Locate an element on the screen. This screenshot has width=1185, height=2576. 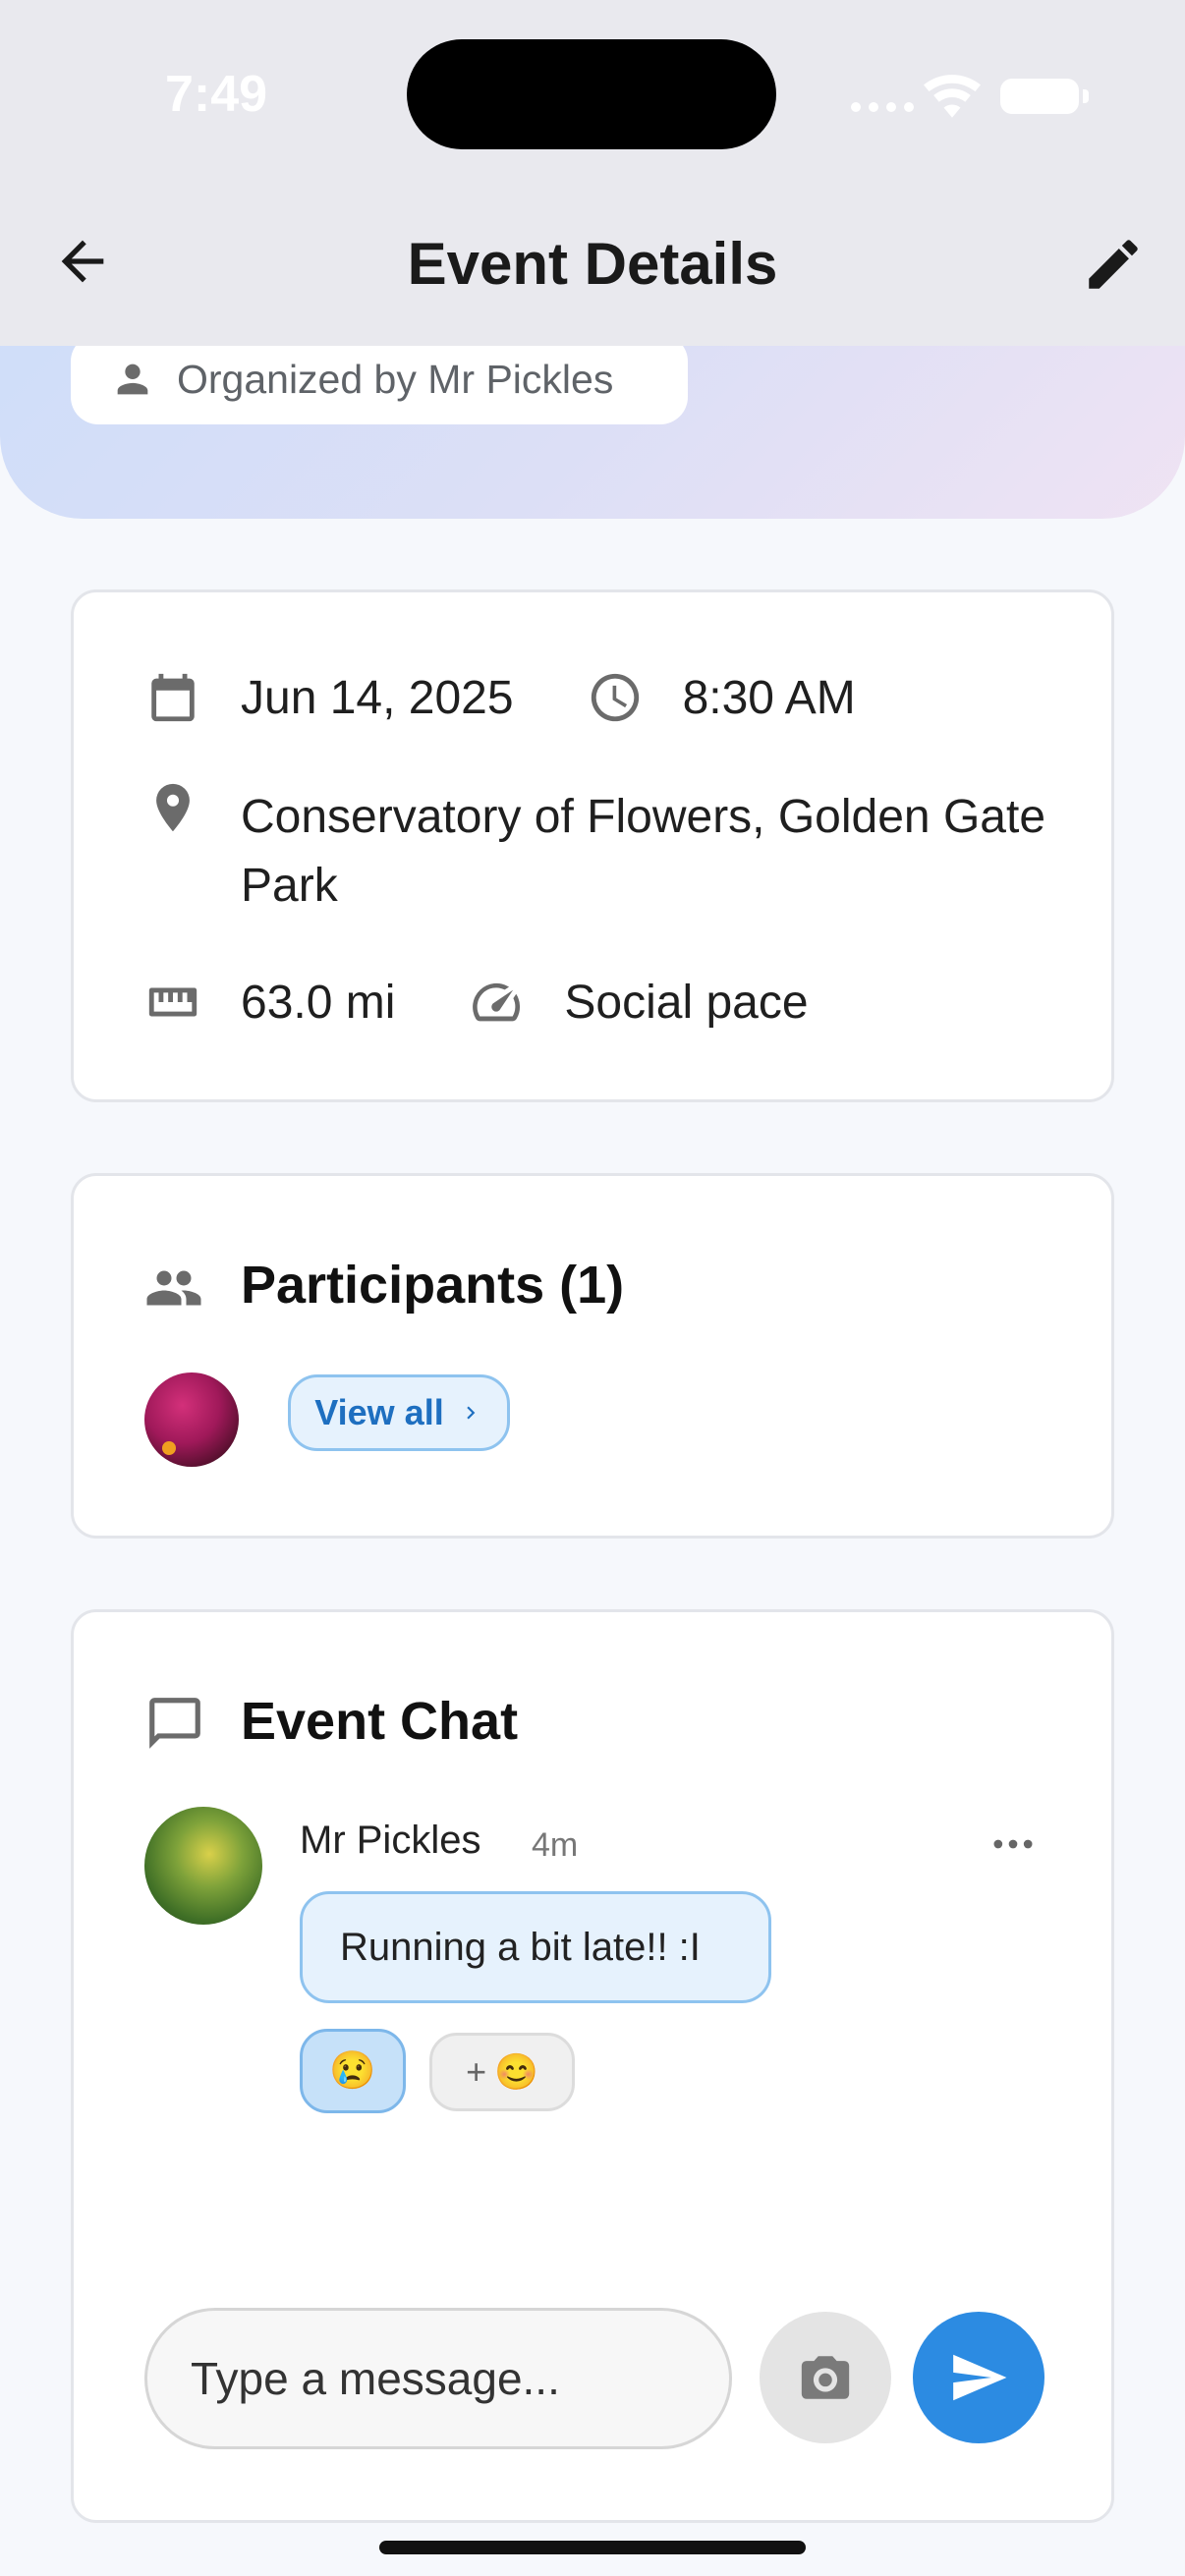
camera-button is located at coordinates (826, 2377).